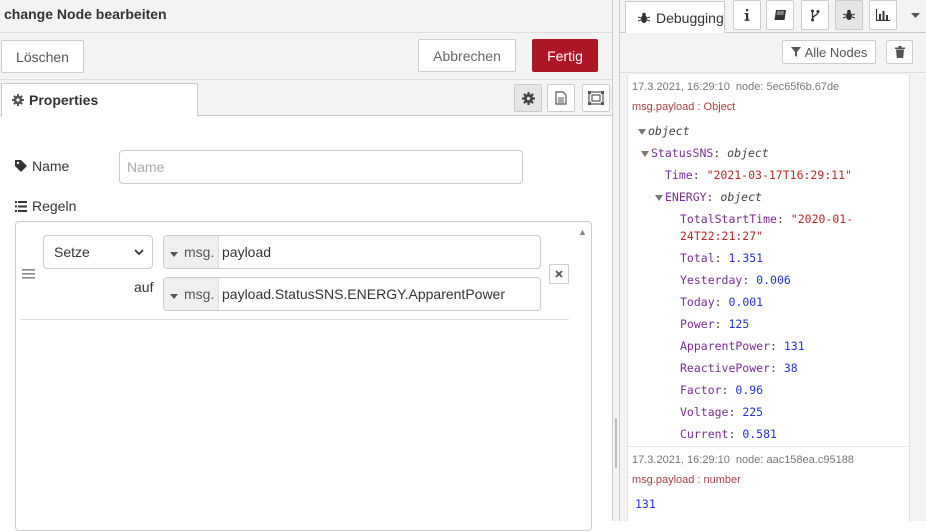  What do you see at coordinates (144, 287) in the screenshot?
I see `to-label: auf` at bounding box center [144, 287].